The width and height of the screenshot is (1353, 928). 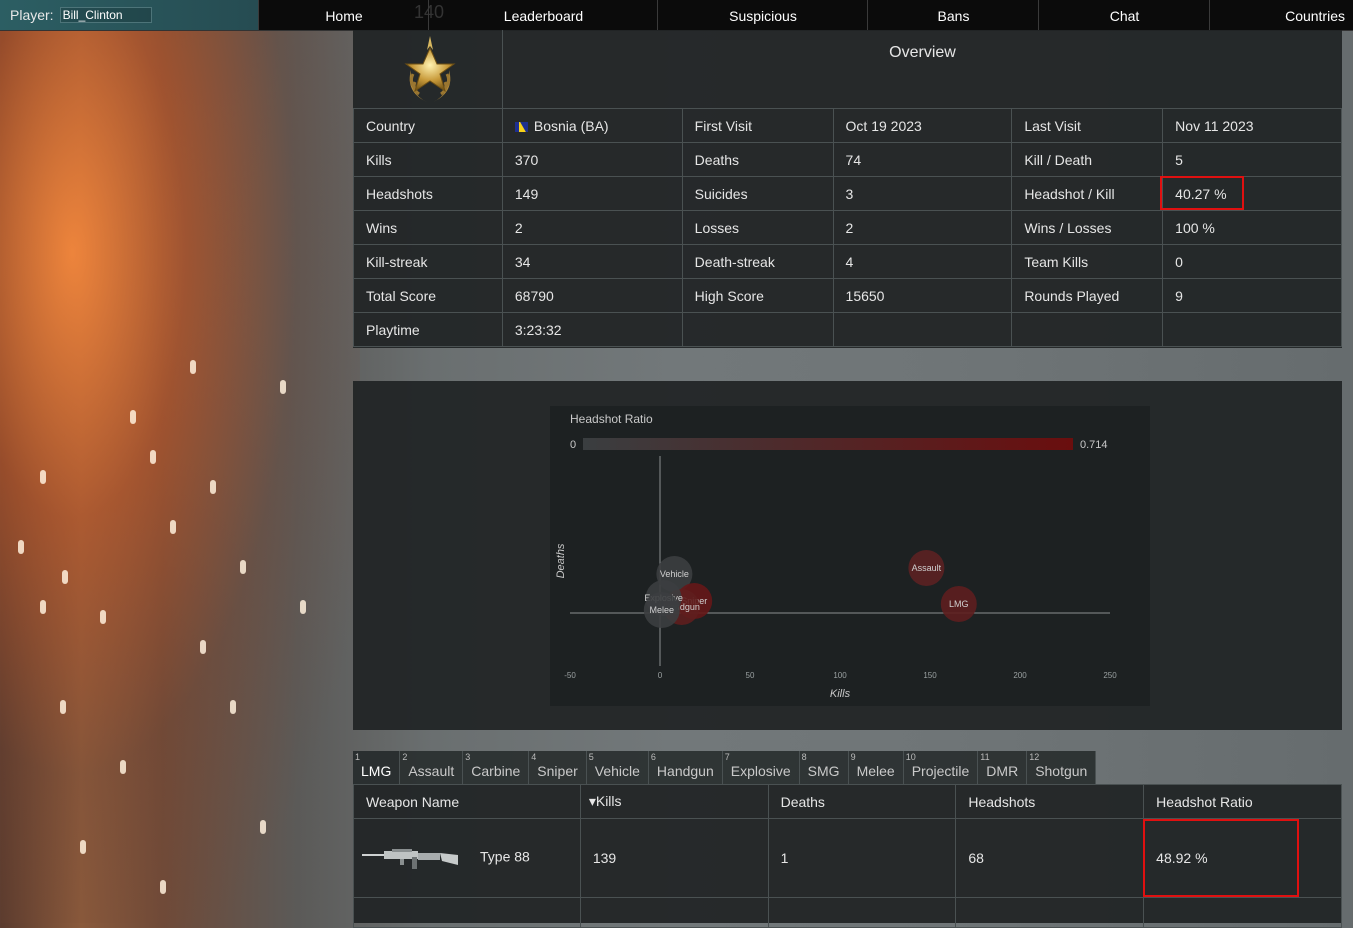 I want to click on scatter-point-label: Assault, so click(x=927, y=568).